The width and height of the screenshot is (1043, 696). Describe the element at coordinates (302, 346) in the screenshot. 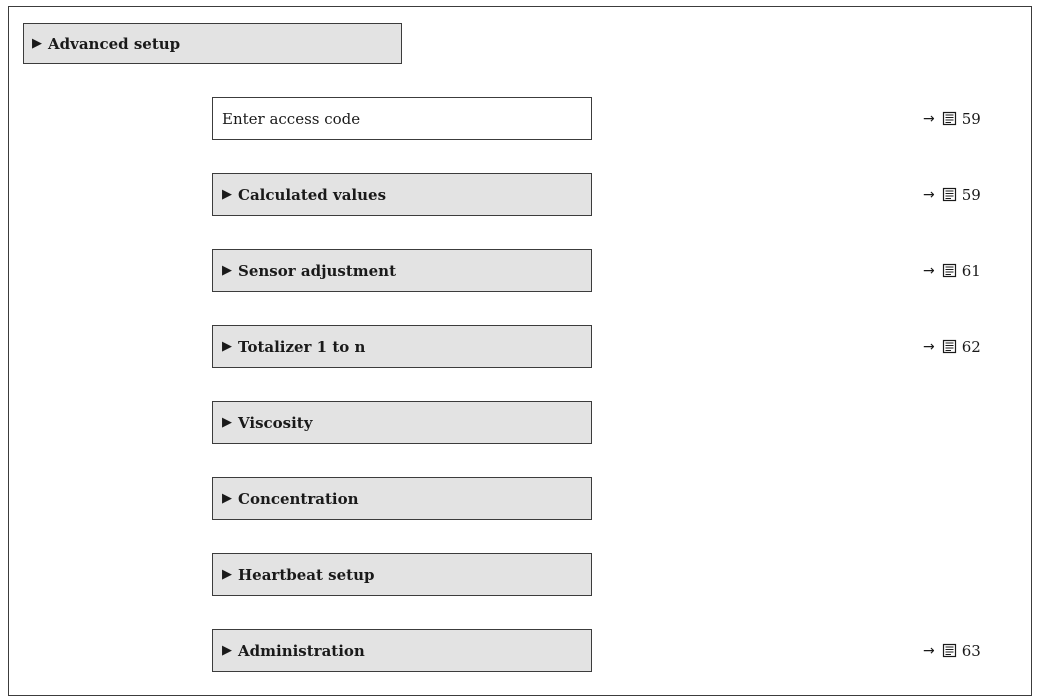

I see `item-label: Totalizer 1 to n` at that location.